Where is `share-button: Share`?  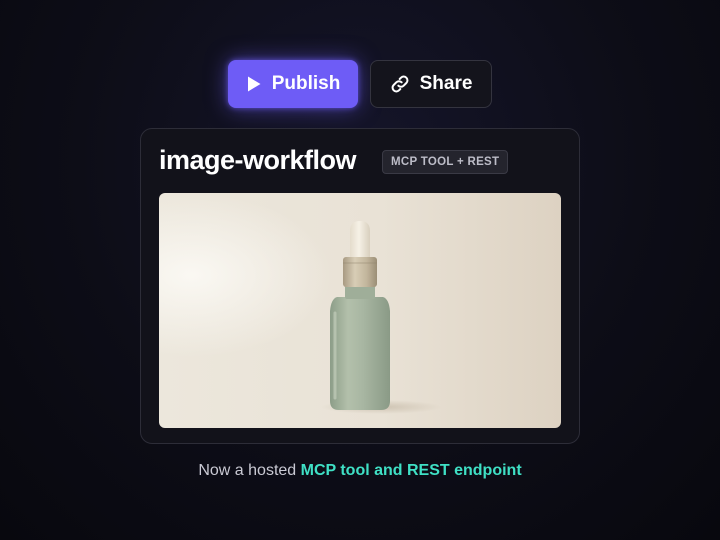
share-button: Share is located at coordinates (431, 84).